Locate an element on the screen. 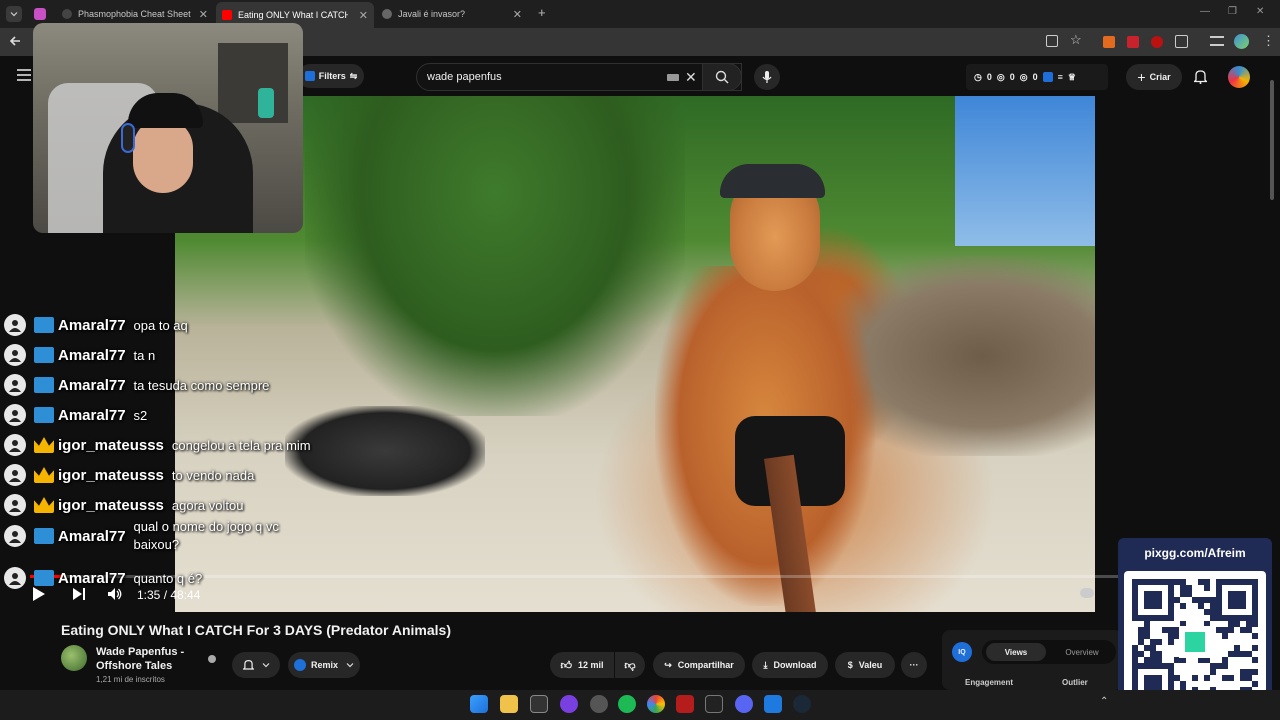  tab-phasmophobia: Phasmophobia Cheat Sheet ✕ is located at coordinates (135, 14).